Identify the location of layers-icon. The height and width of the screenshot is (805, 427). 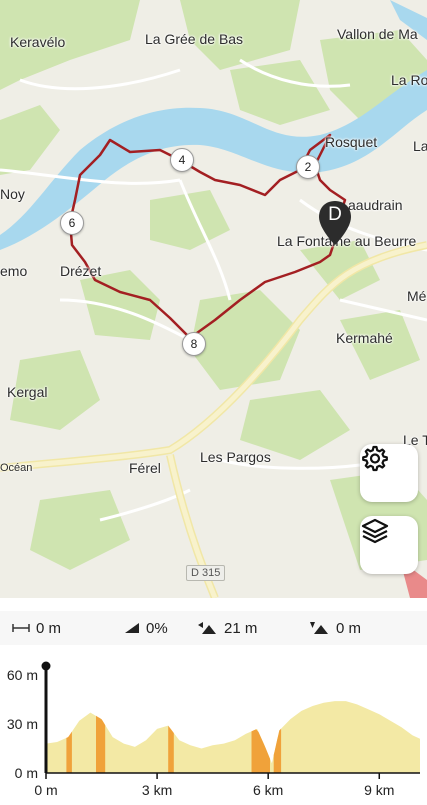
(375, 531).